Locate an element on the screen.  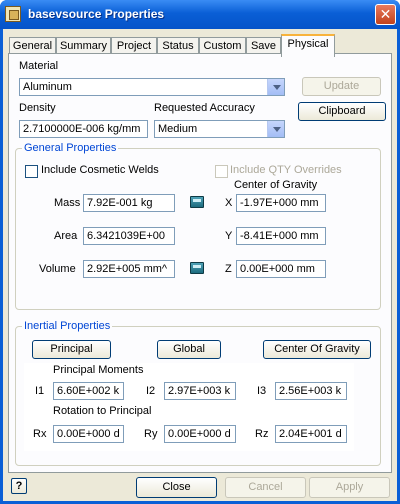
cog-x-label: X is located at coordinates (229, 203).